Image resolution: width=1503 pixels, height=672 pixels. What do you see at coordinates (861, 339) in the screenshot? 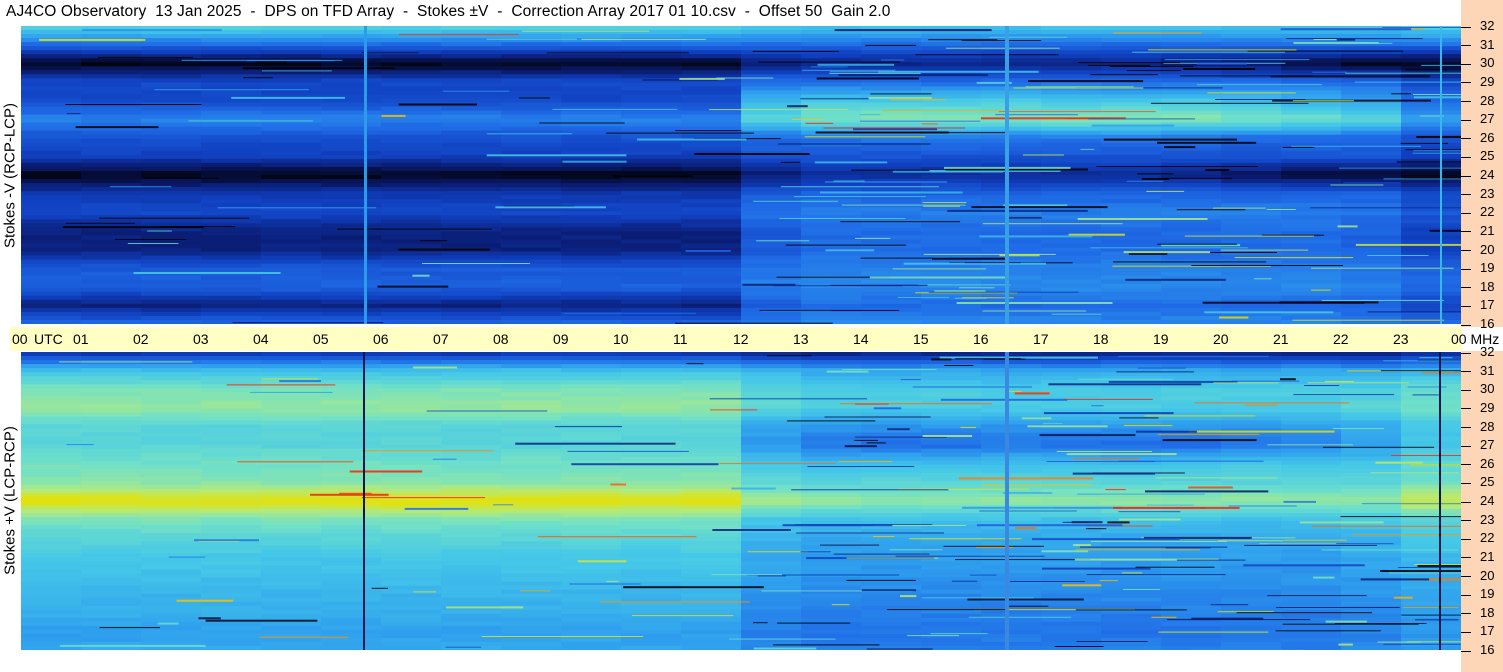
I see `time-tick-label: 14` at bounding box center [861, 339].